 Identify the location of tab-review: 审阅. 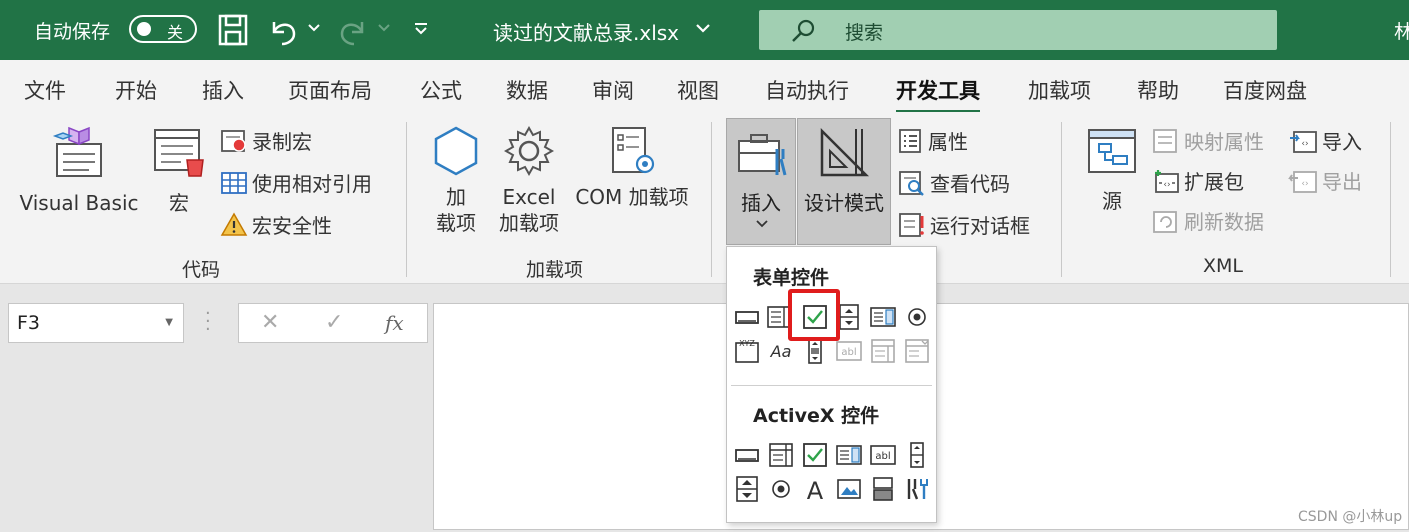
(613, 90).